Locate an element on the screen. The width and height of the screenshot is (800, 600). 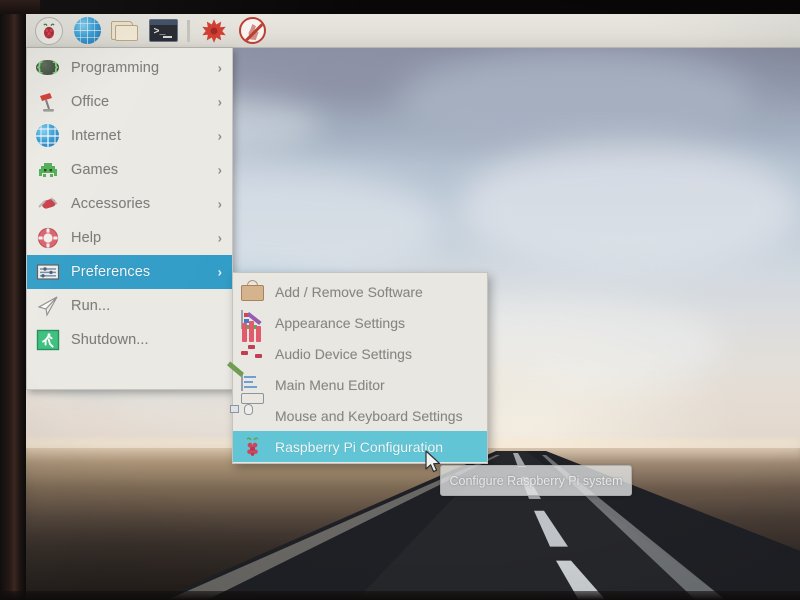
monitor-bezel-bottom is located at coordinates (400, 595).